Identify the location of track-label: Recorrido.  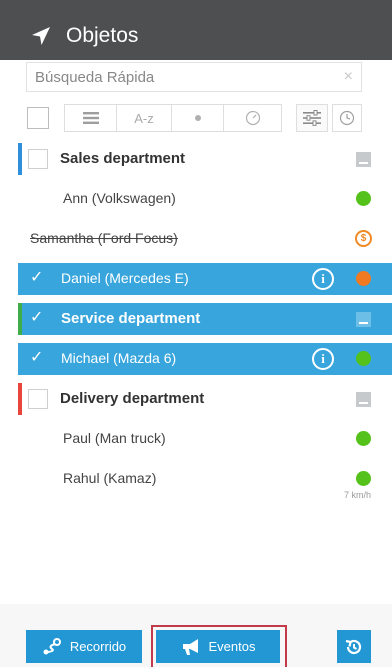
(98, 646).